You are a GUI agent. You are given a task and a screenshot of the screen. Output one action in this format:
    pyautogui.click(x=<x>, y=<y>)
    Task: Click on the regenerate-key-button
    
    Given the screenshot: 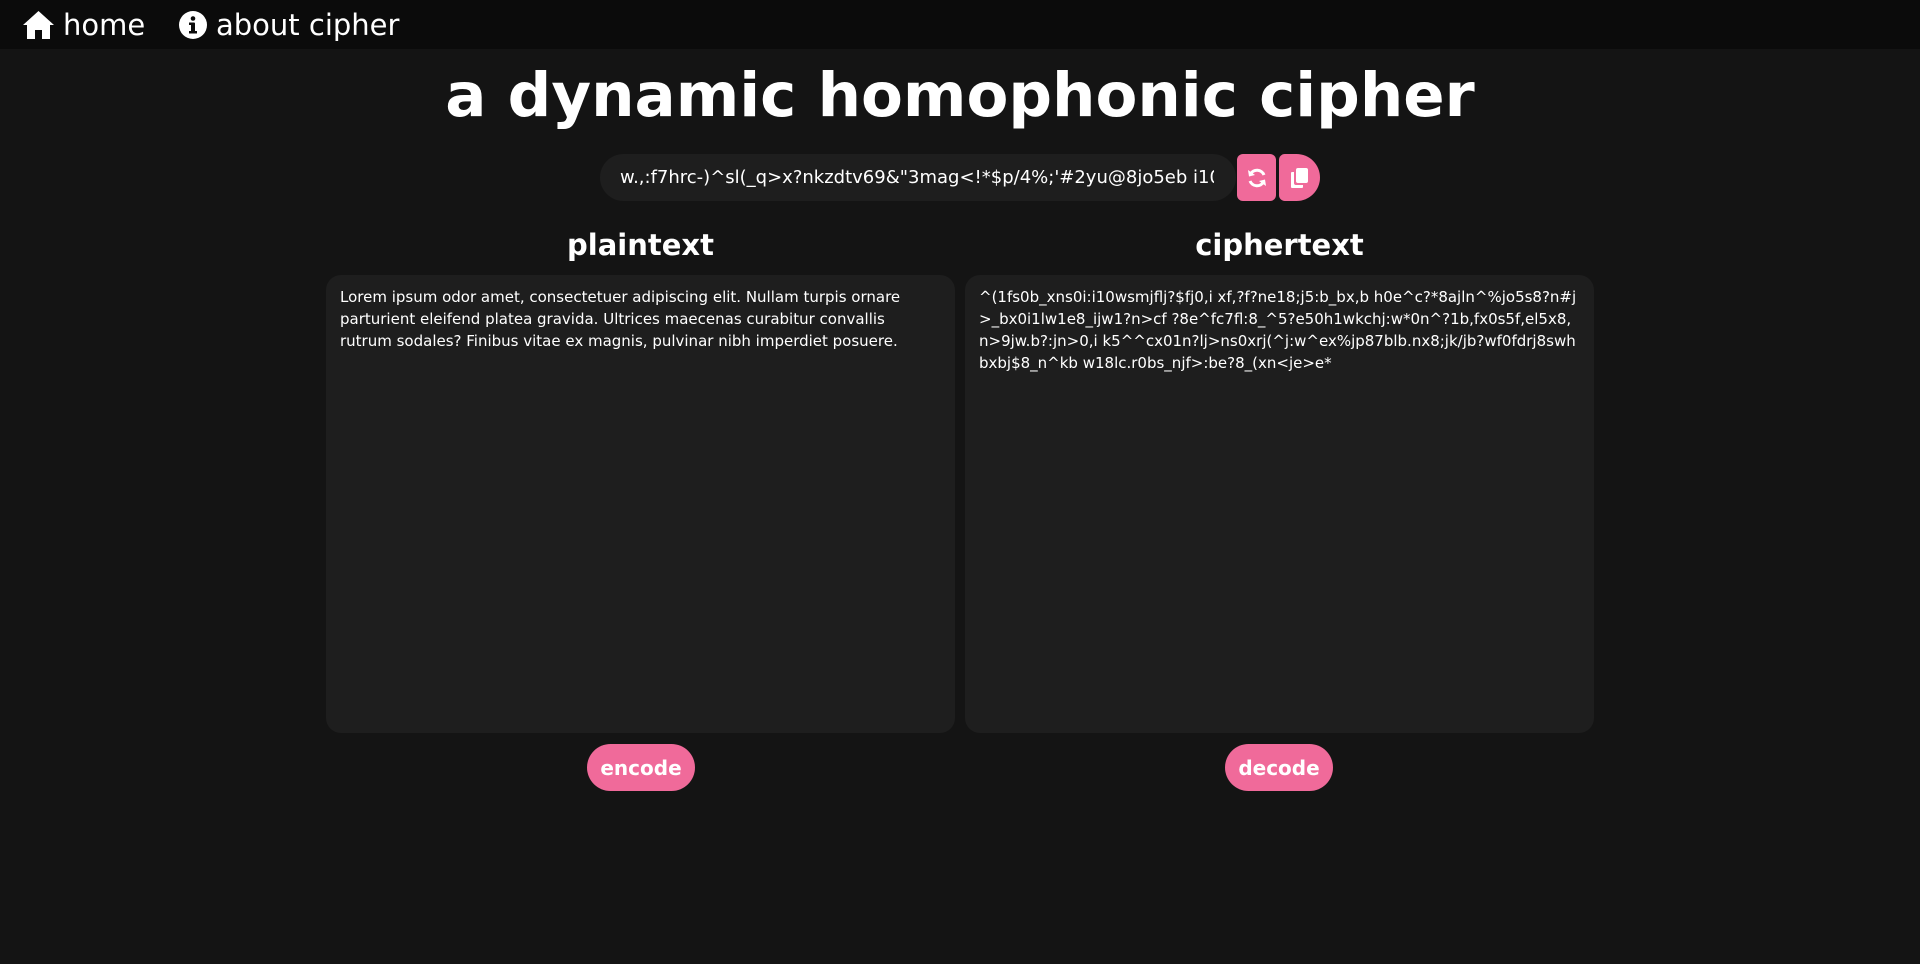 What is the action you would take?
    pyautogui.click(x=1256, y=177)
    